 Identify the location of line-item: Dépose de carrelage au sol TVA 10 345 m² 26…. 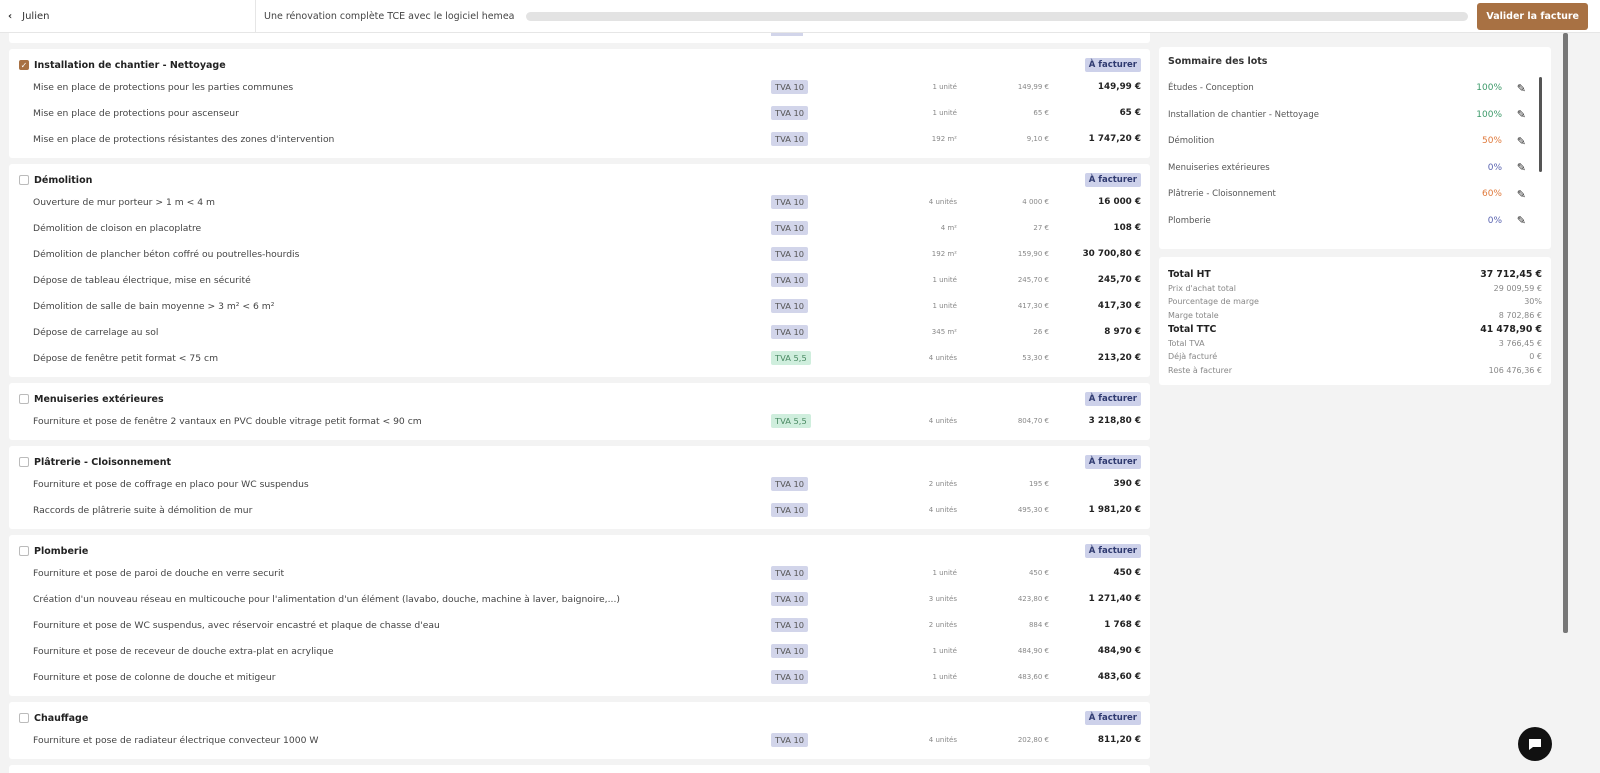
(579, 332).